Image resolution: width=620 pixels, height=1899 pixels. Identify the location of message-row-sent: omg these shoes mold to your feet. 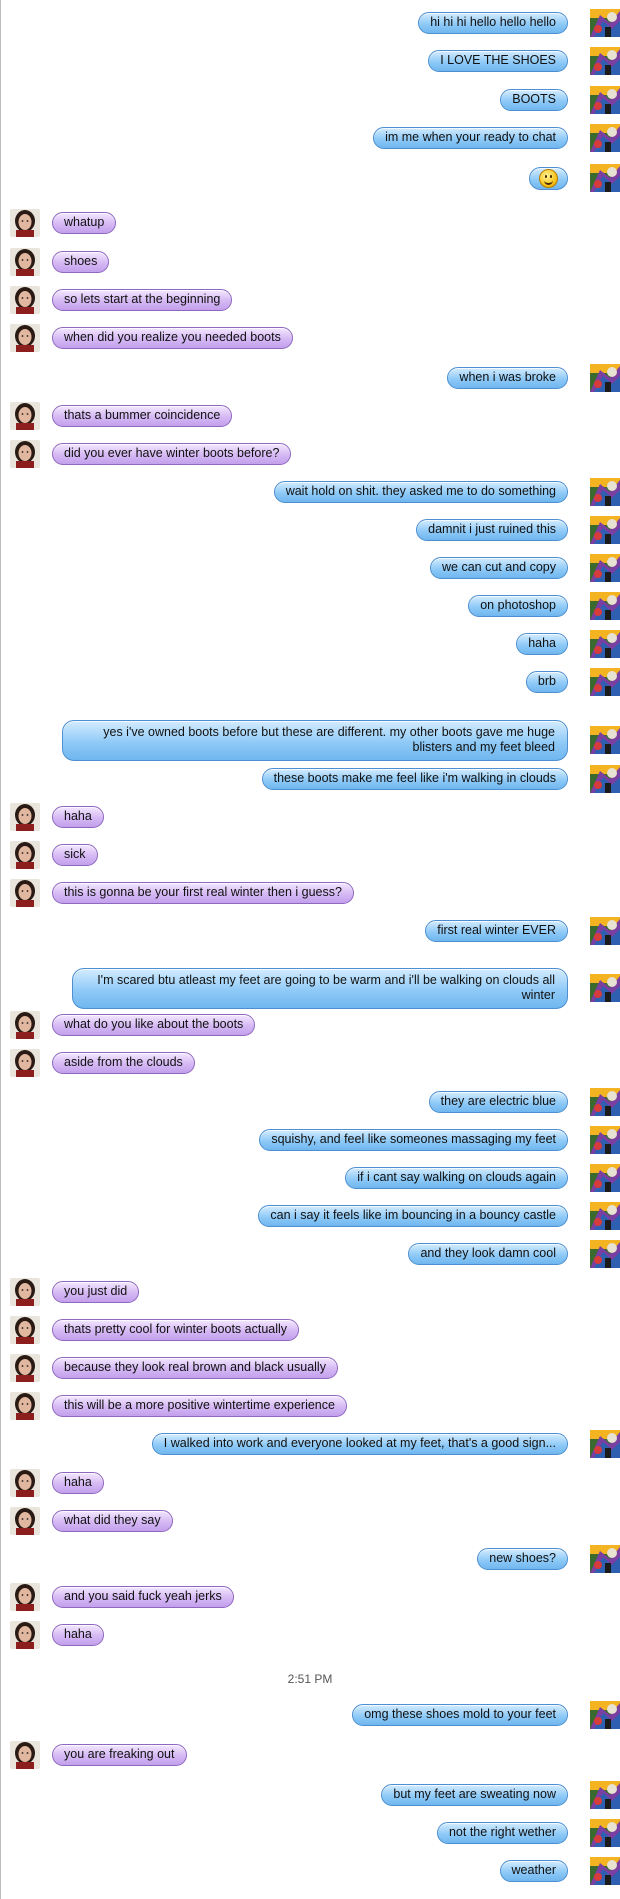
(310, 1715).